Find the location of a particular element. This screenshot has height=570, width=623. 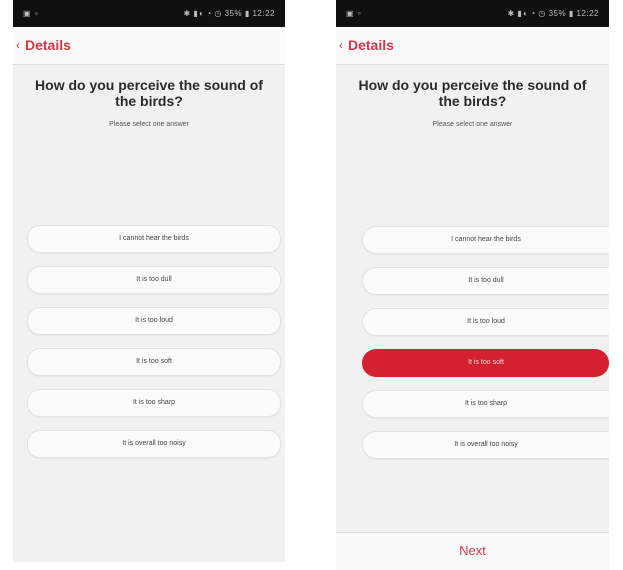

next-button: Next is located at coordinates (472, 550).